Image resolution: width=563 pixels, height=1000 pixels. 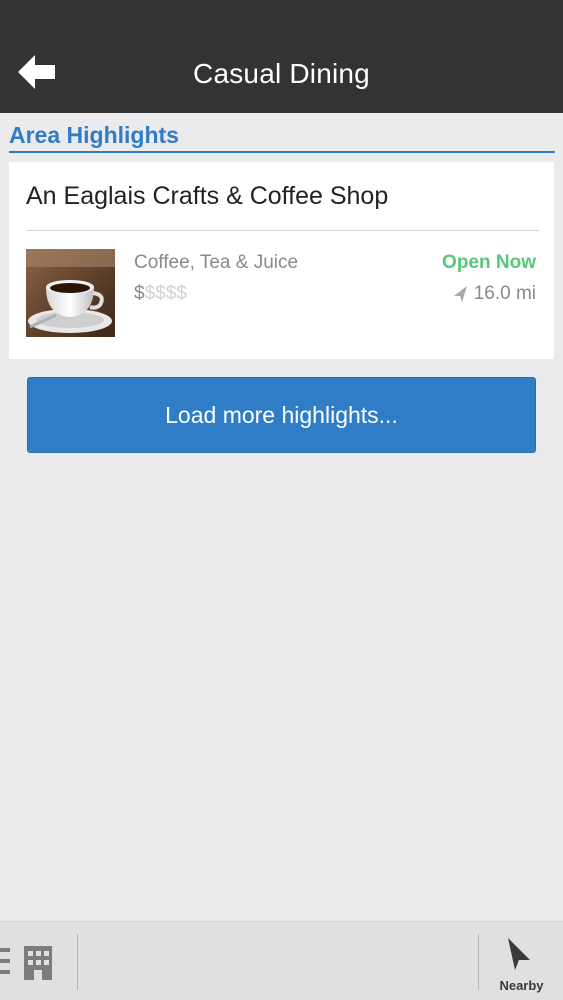 I want to click on nav-header: Casual Dining, so click(x=281, y=56).